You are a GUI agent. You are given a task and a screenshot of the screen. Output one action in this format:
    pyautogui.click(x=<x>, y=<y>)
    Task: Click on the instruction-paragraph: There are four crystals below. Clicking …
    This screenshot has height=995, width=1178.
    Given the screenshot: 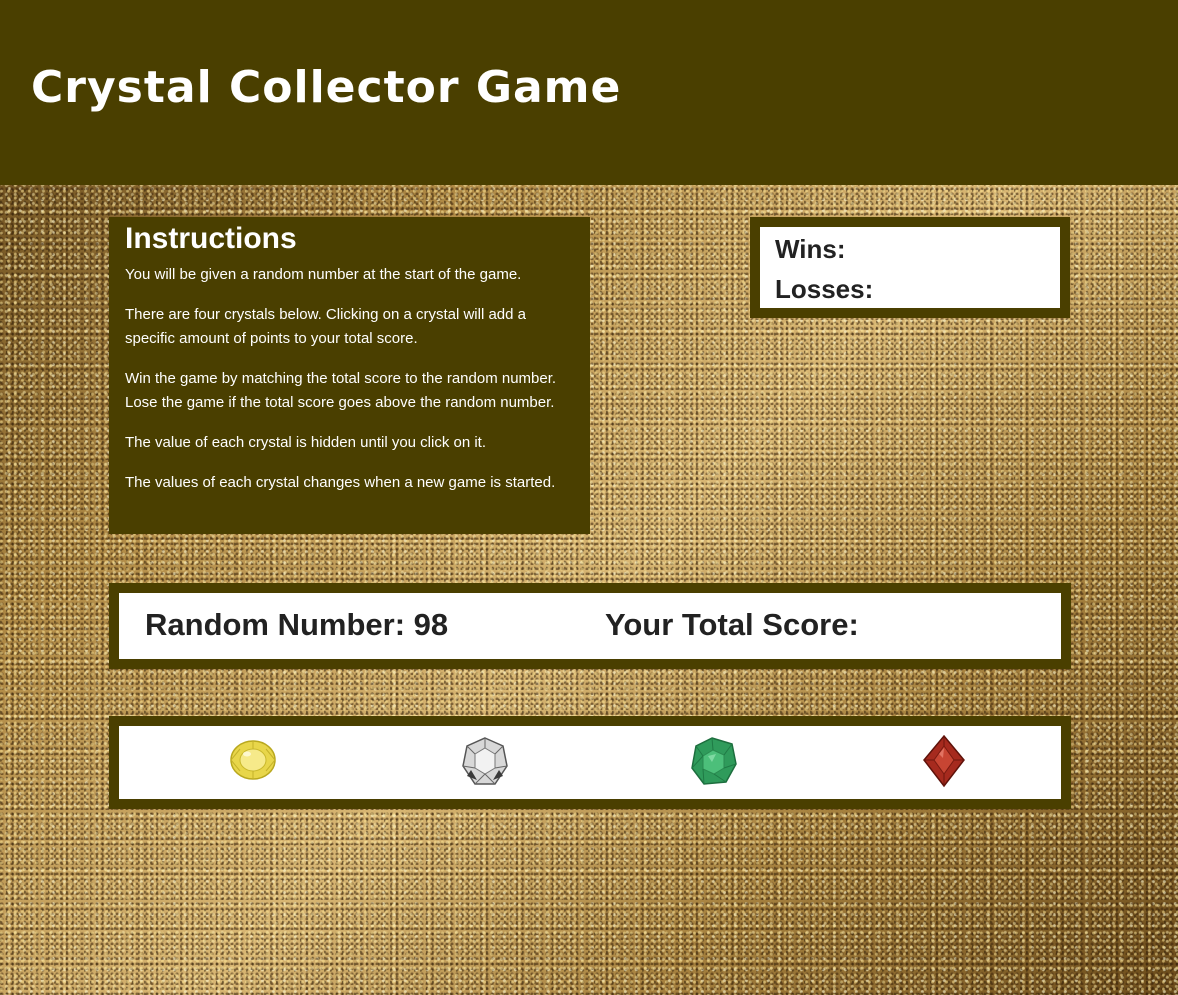 What is the action you would take?
    pyautogui.click(x=326, y=326)
    